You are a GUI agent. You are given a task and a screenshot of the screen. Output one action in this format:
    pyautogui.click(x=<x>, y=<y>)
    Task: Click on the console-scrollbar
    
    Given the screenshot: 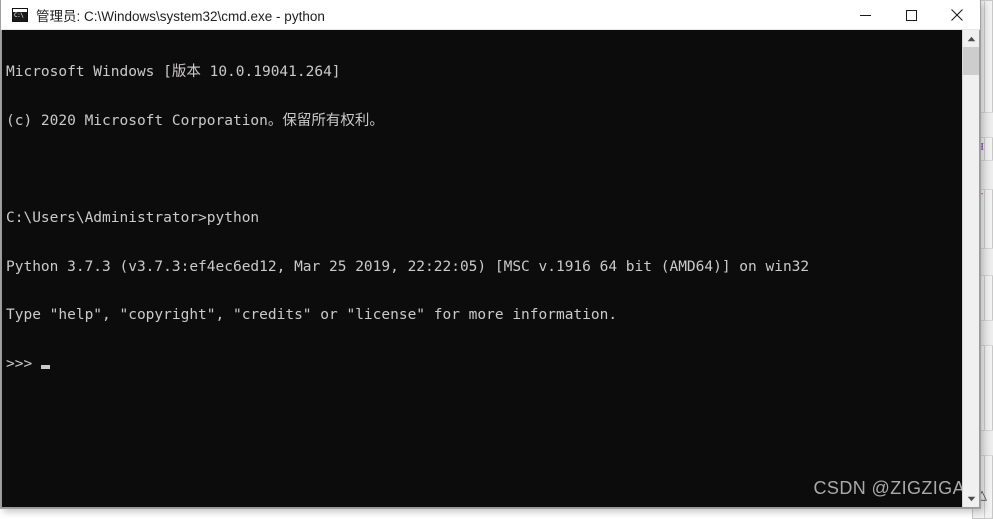 What is the action you would take?
    pyautogui.click(x=970, y=268)
    